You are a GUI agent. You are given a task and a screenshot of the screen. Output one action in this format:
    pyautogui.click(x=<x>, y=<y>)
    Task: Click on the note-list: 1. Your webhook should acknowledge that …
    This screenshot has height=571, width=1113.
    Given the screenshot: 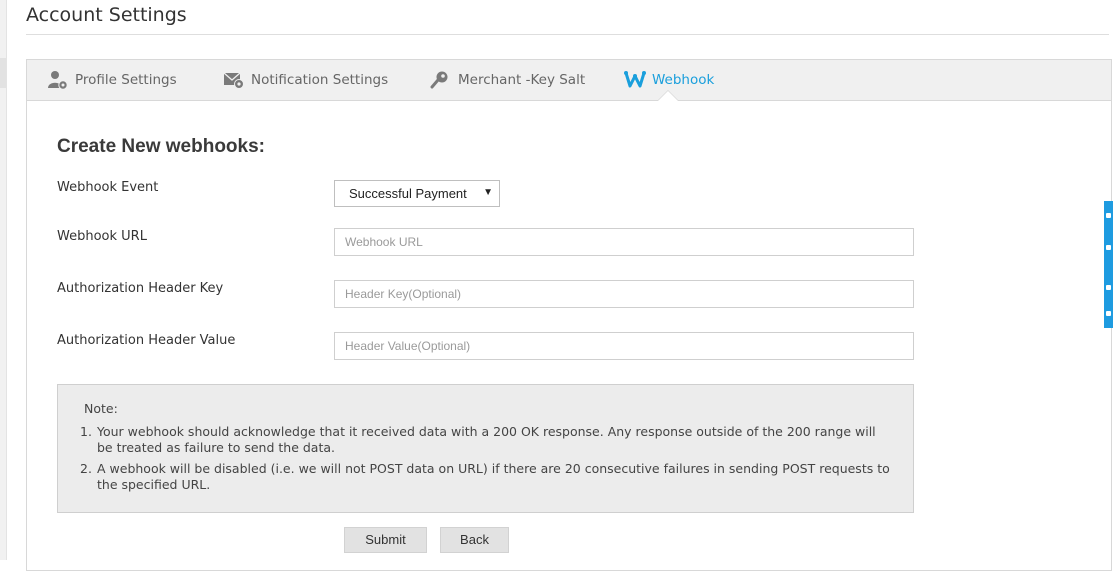 What is the action you would take?
    pyautogui.click(x=485, y=461)
    